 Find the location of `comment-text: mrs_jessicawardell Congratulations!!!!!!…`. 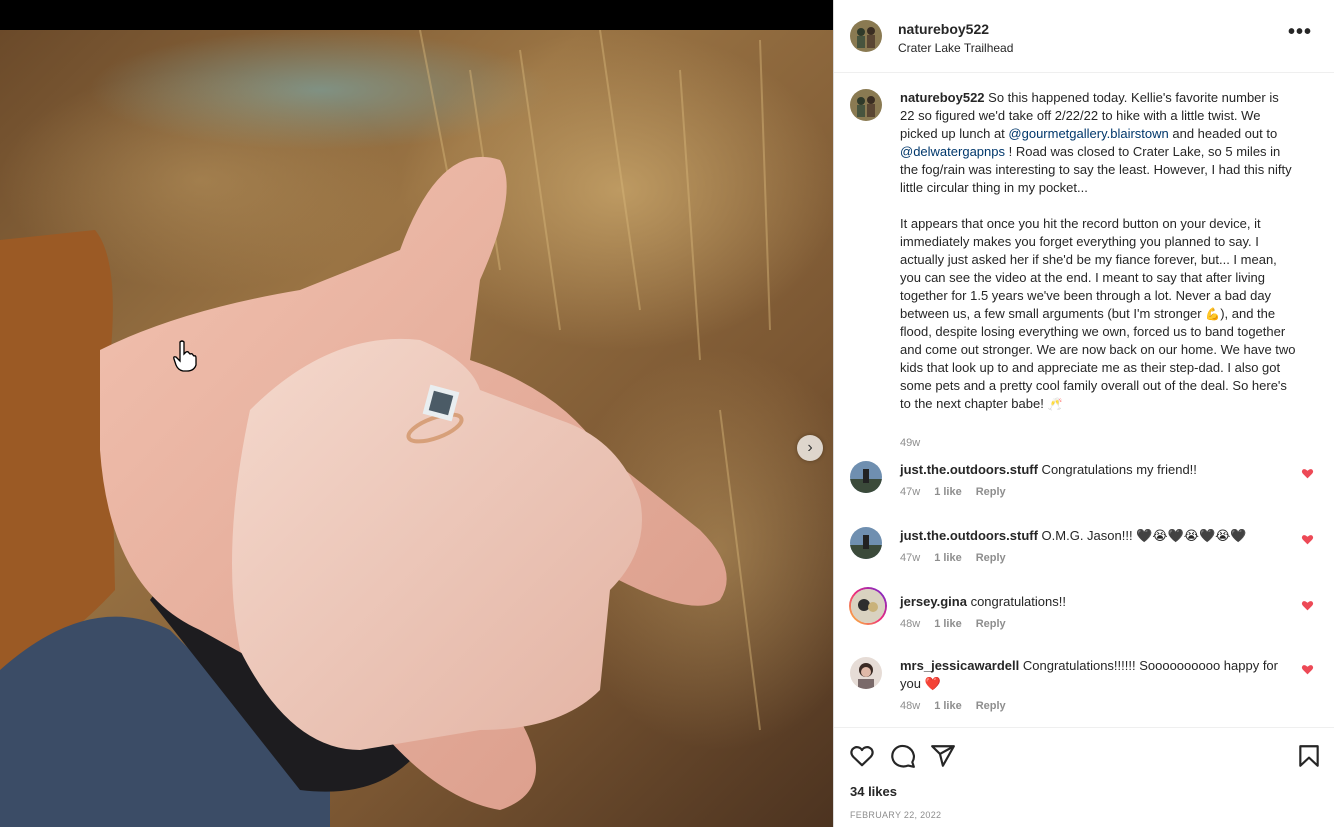

comment-text: mrs_jessicawardell Congratulations!!!!!!… is located at coordinates (1090, 675).